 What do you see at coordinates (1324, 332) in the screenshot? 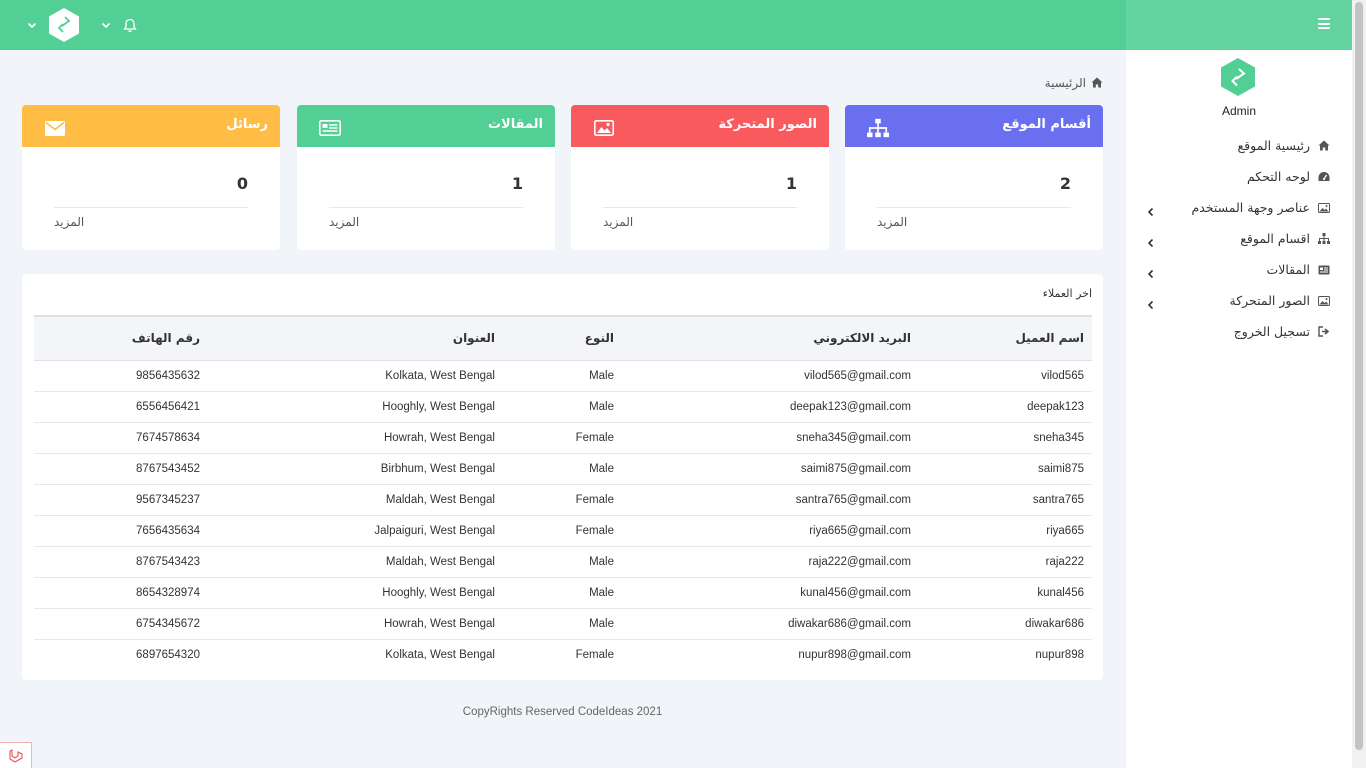
I see `sign-out-icon` at bounding box center [1324, 332].